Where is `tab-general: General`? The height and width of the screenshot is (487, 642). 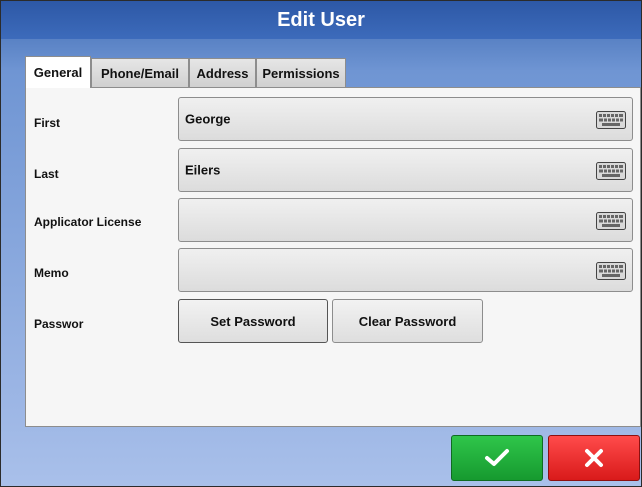
tab-general: General is located at coordinates (58, 72).